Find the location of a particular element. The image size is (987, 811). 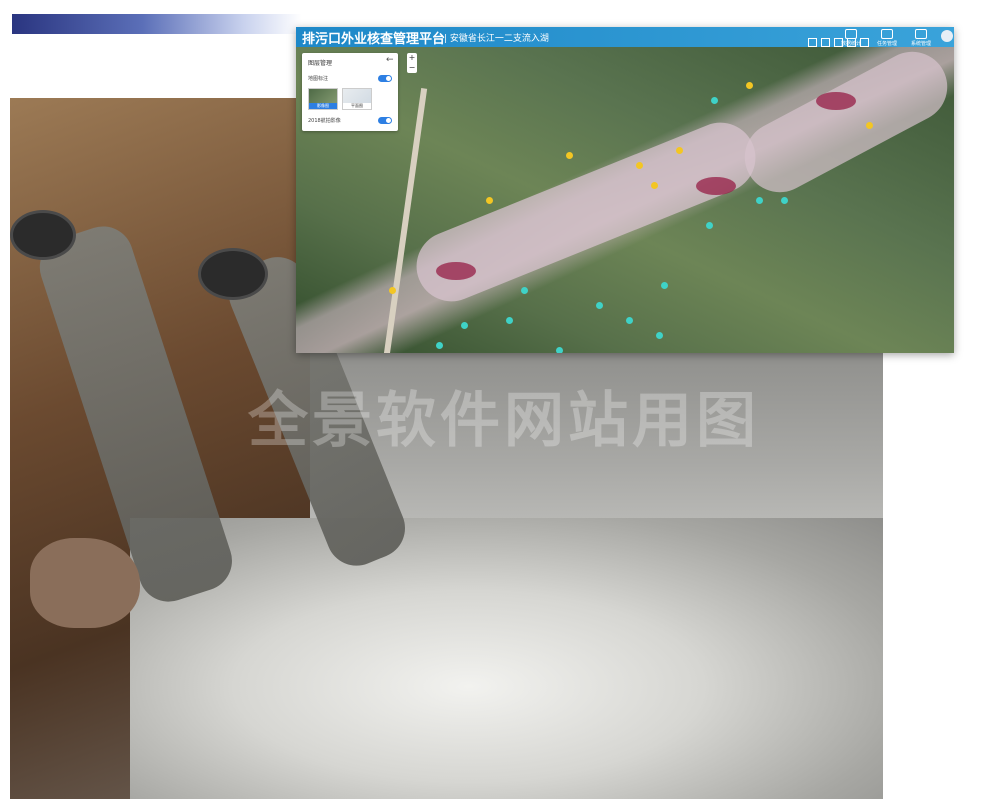

nav-system-management: 系统管理 is located at coordinates (921, 38).